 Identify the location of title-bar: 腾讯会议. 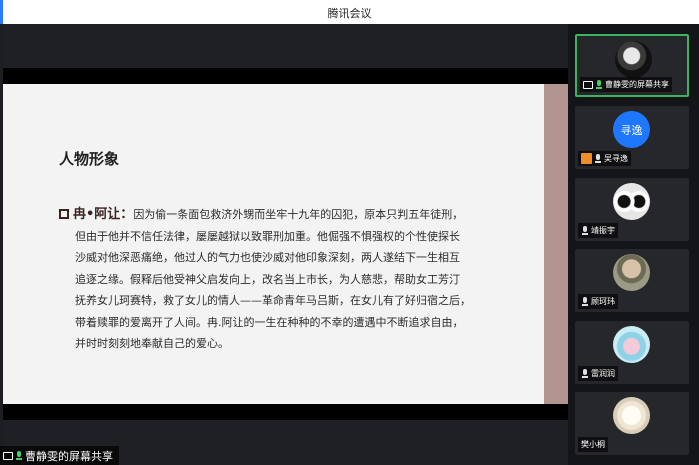
(349, 12).